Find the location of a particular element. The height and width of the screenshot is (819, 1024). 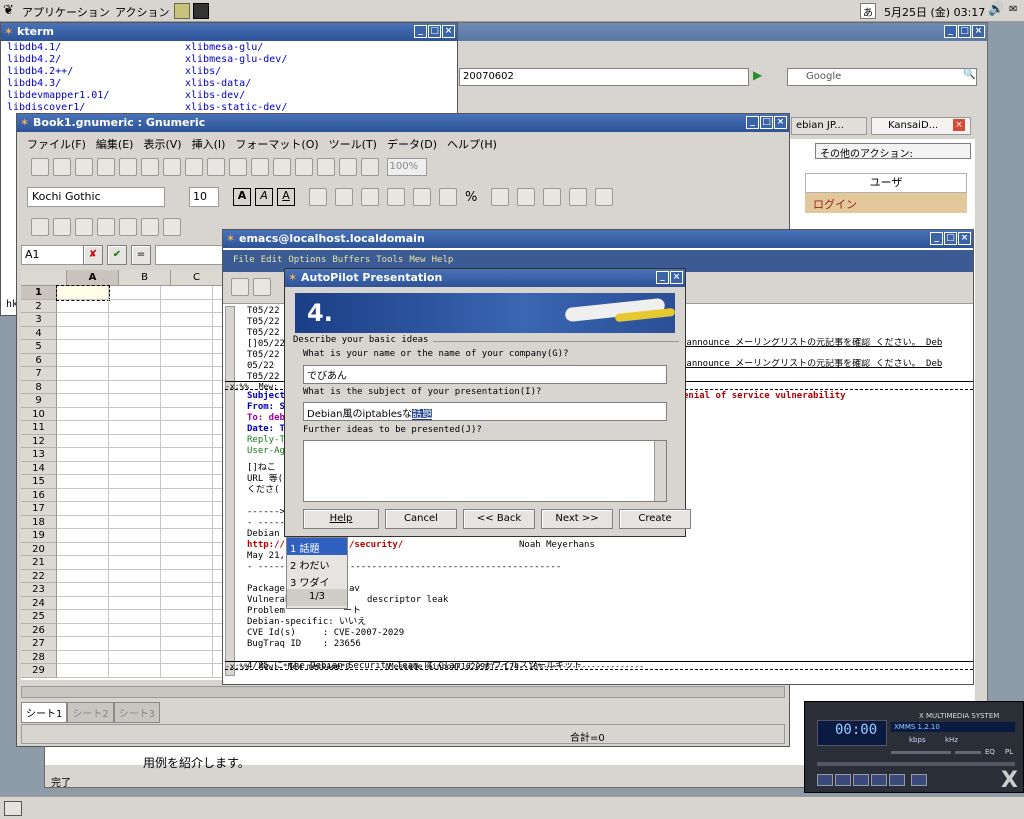

company-name-field is located at coordinates (485, 374).